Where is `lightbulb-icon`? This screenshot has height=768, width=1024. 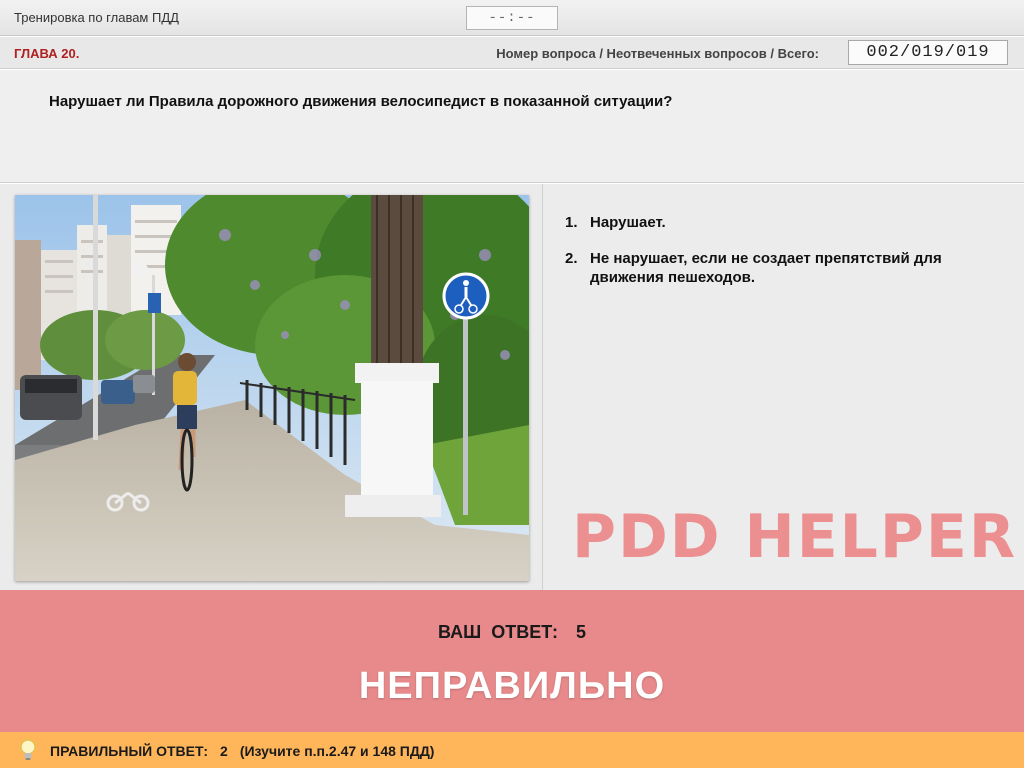
lightbulb-icon is located at coordinates (28, 749).